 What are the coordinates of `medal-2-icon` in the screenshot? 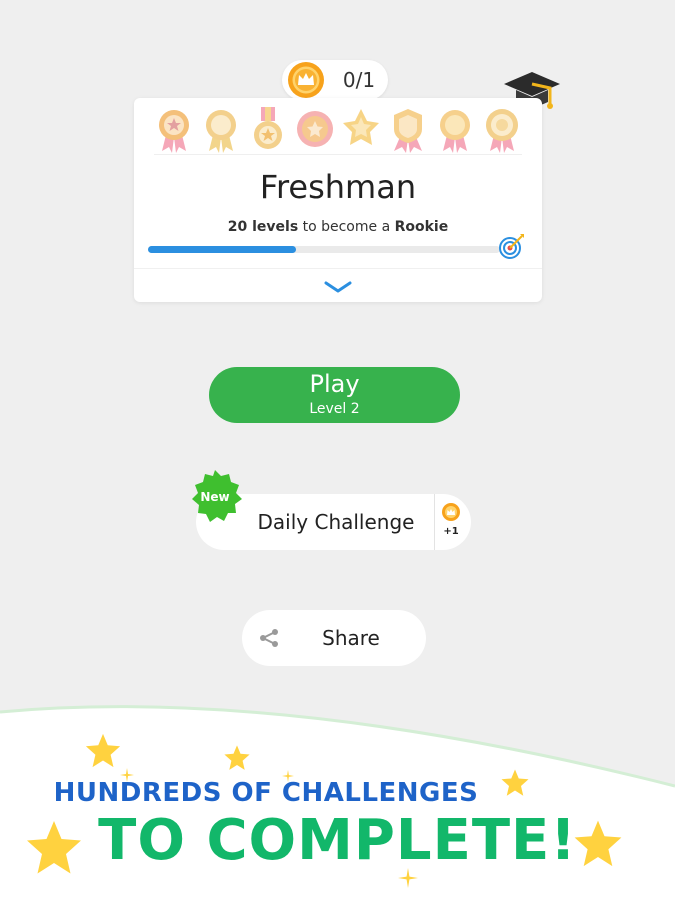 It's located at (220, 131).